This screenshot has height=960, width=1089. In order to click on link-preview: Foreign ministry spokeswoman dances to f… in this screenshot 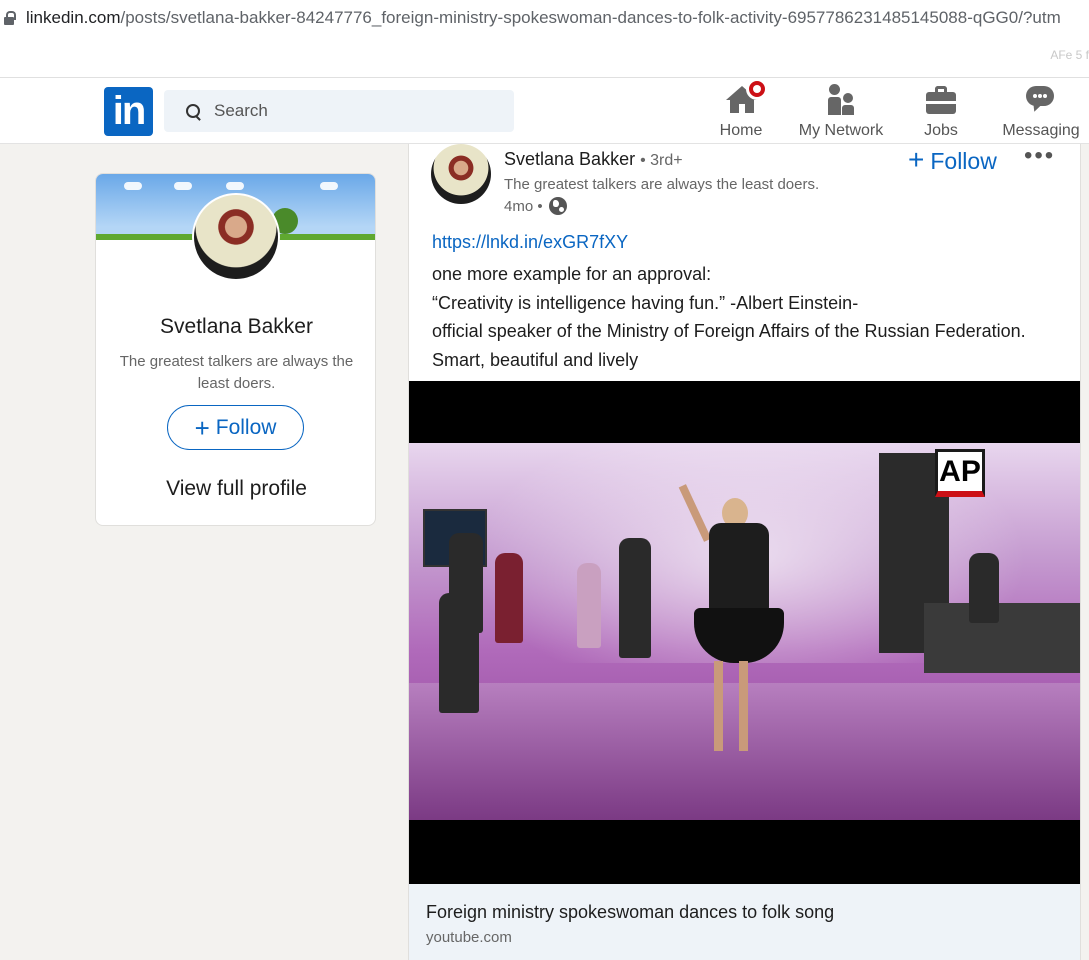, I will do `click(744, 922)`.